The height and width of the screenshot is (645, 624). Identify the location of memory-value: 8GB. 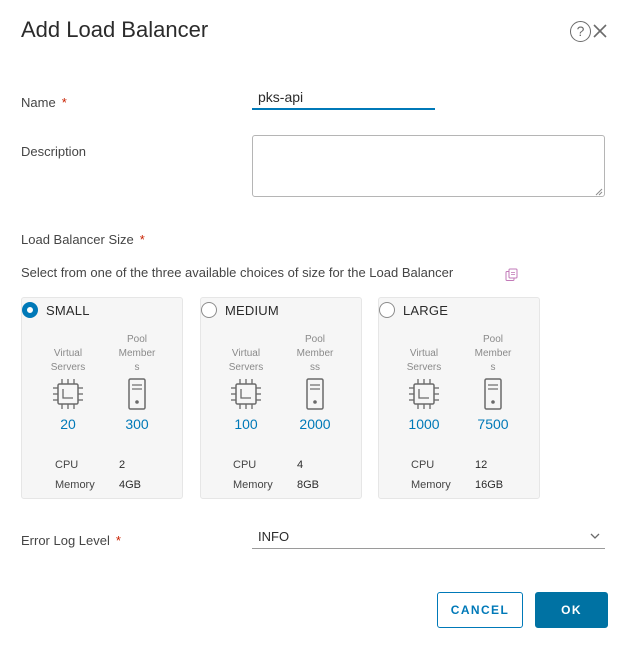
(308, 485).